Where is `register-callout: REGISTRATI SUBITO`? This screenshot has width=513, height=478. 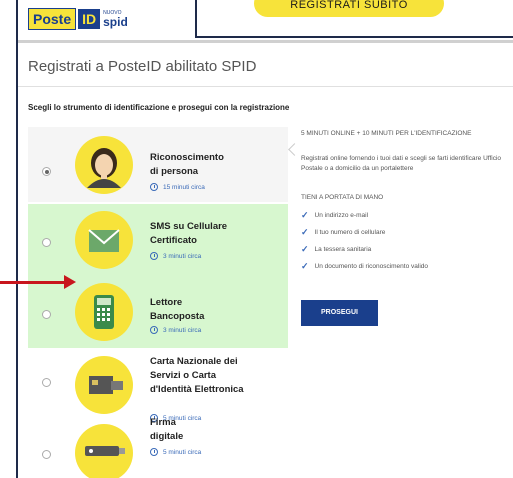 register-callout: REGISTRATI SUBITO is located at coordinates (354, 19).